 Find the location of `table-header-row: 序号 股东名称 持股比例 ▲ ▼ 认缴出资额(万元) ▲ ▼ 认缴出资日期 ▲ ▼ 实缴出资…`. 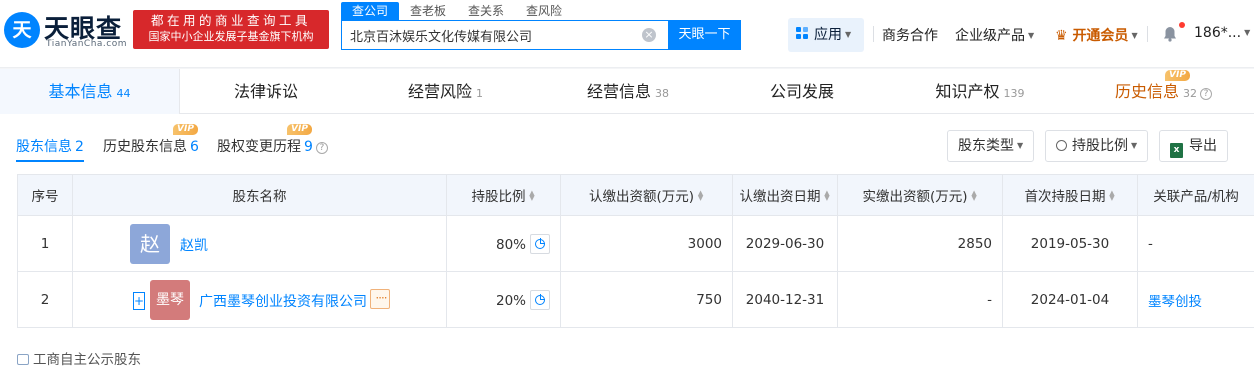

table-header-row: 序号 股东名称 持股比例 ▲ ▼ 认缴出资额(万元) ▲ ▼ 认缴出资日期 ▲ ▼ 实缴出资… is located at coordinates (635, 195).